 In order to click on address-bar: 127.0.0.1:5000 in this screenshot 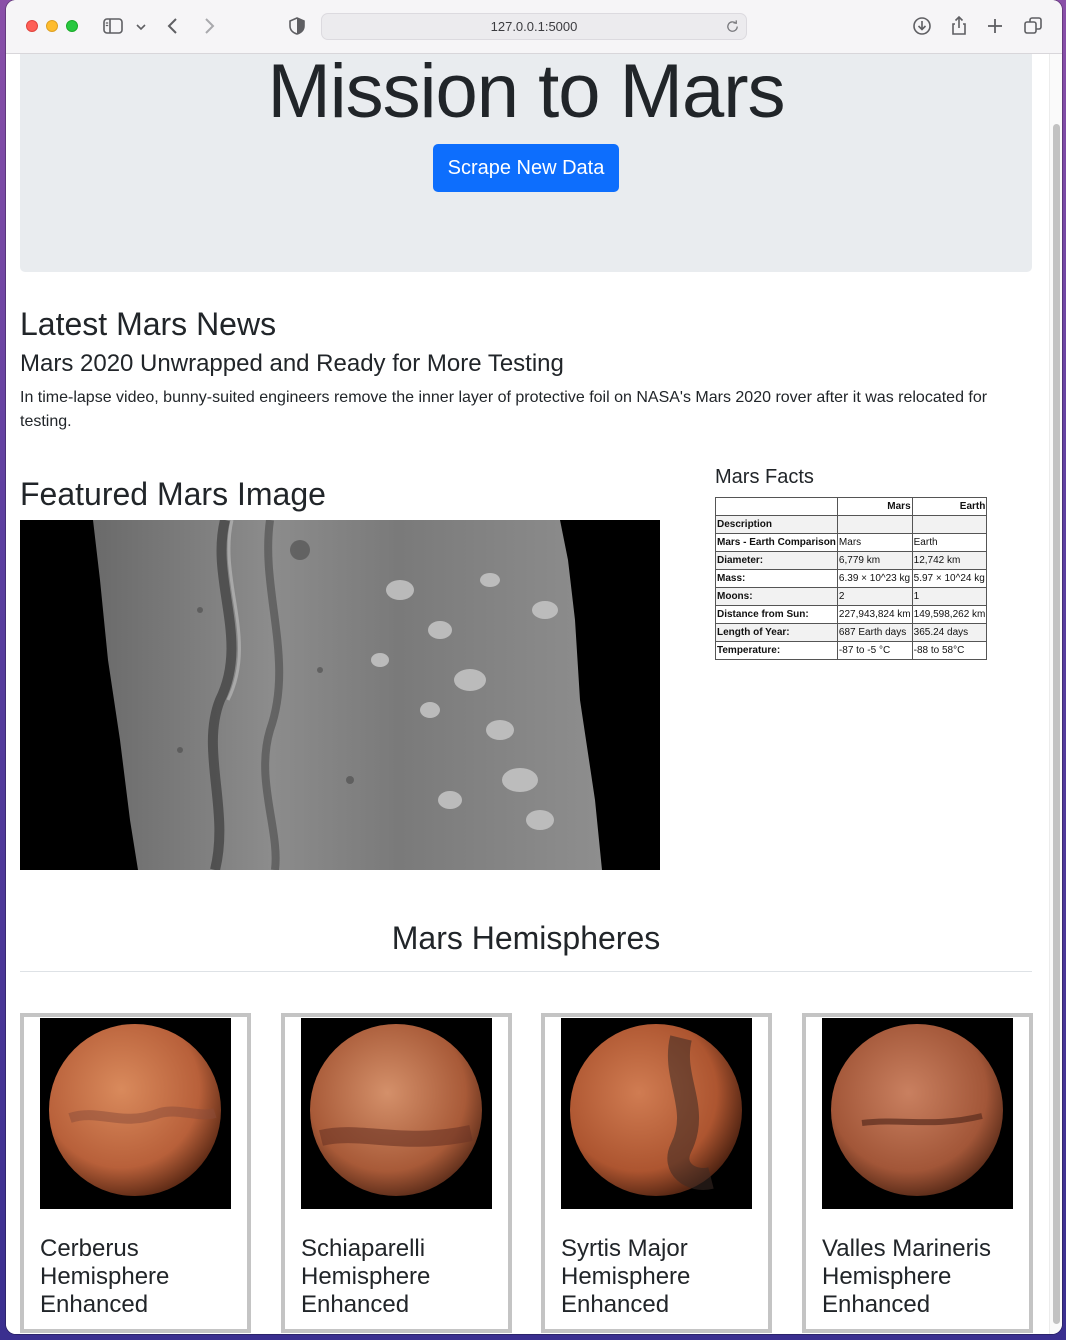, I will do `click(534, 26)`.